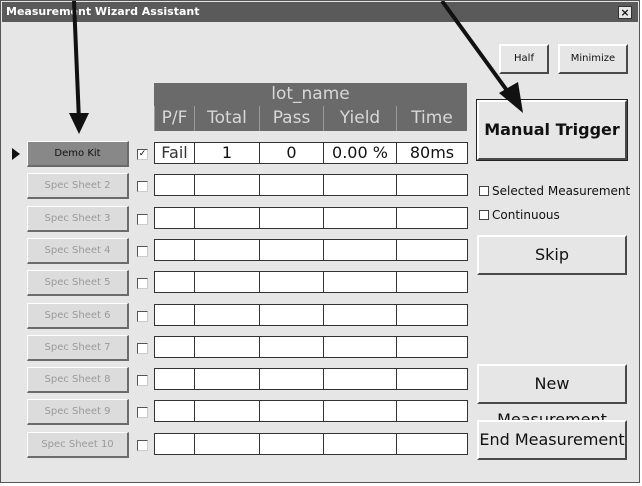  Describe the element at coordinates (78, 251) in the screenshot. I see `sheet-button: Spec Sheet 4` at that location.